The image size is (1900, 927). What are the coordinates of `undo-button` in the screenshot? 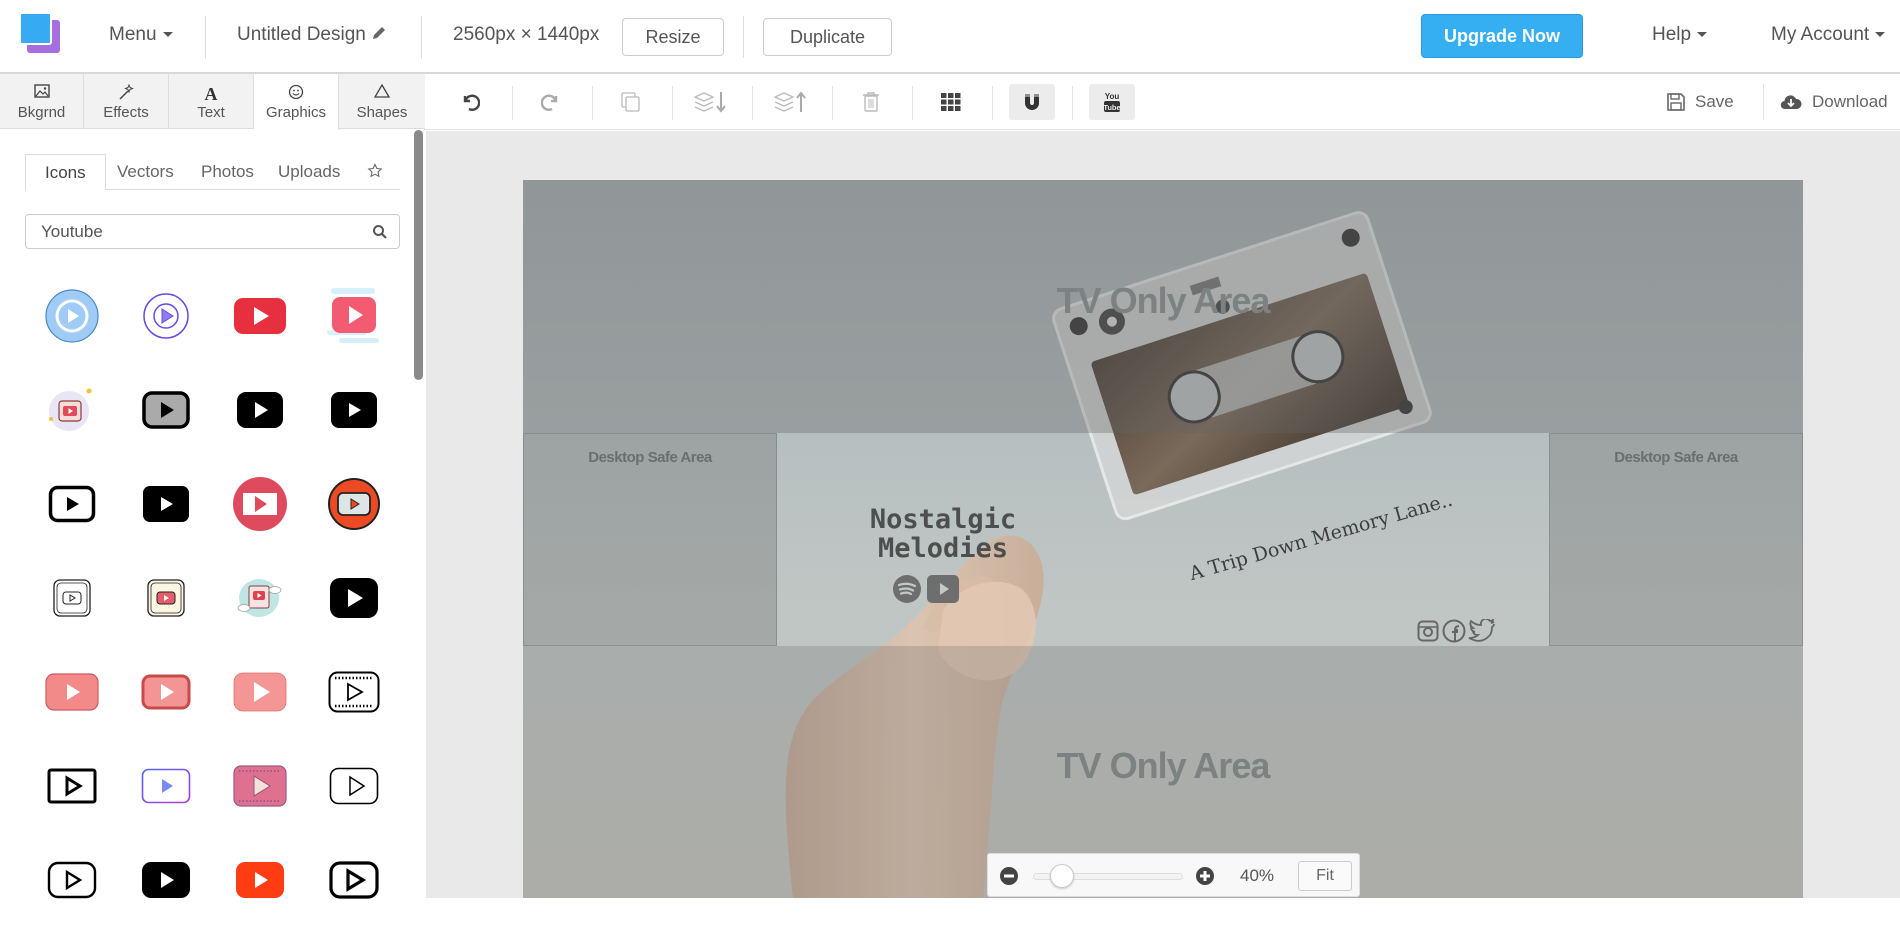 It's located at (470, 102).